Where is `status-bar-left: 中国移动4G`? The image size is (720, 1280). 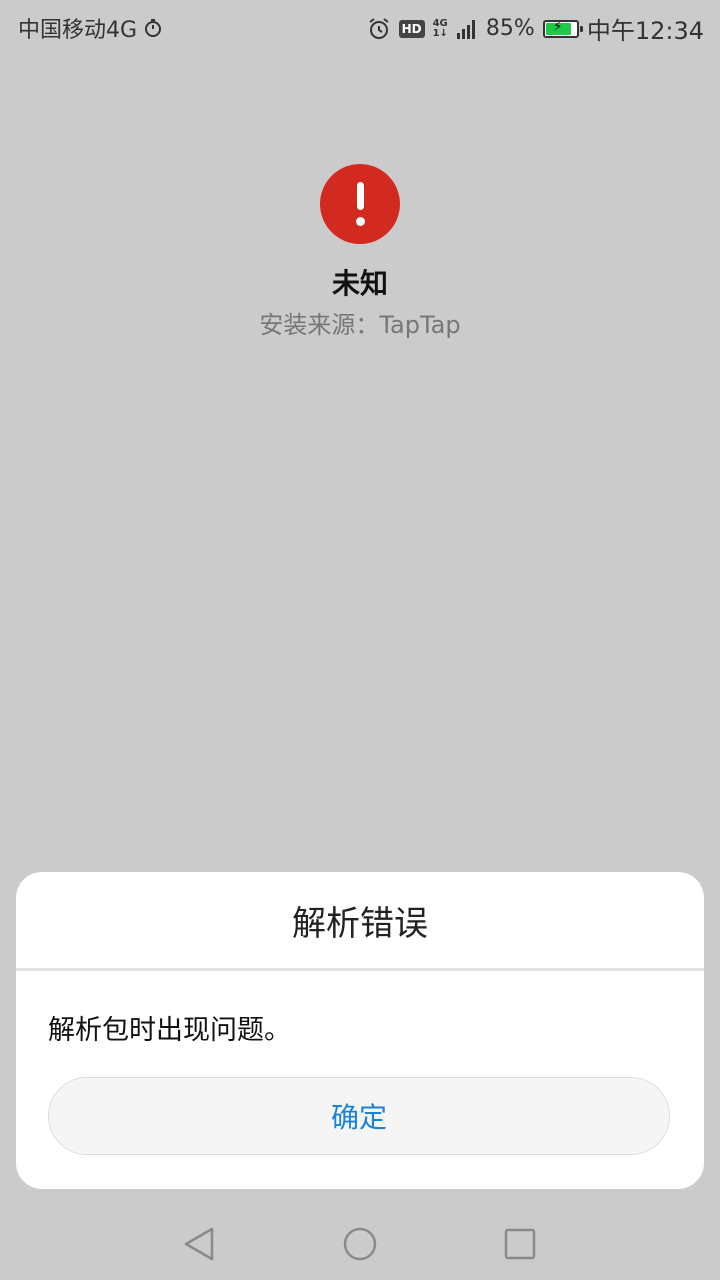
status-bar-left: 中国移动4G is located at coordinates (90, 28).